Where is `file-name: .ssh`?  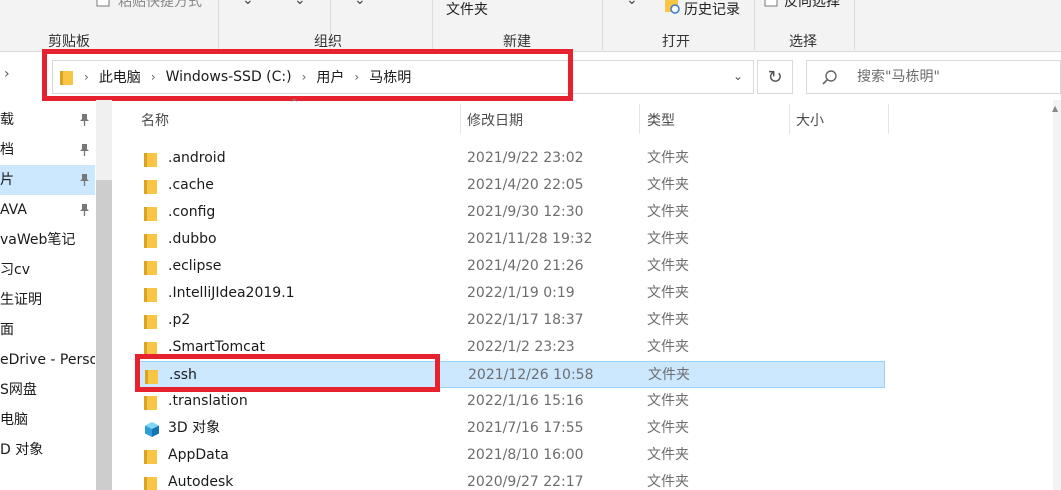 file-name: .ssh is located at coordinates (183, 375).